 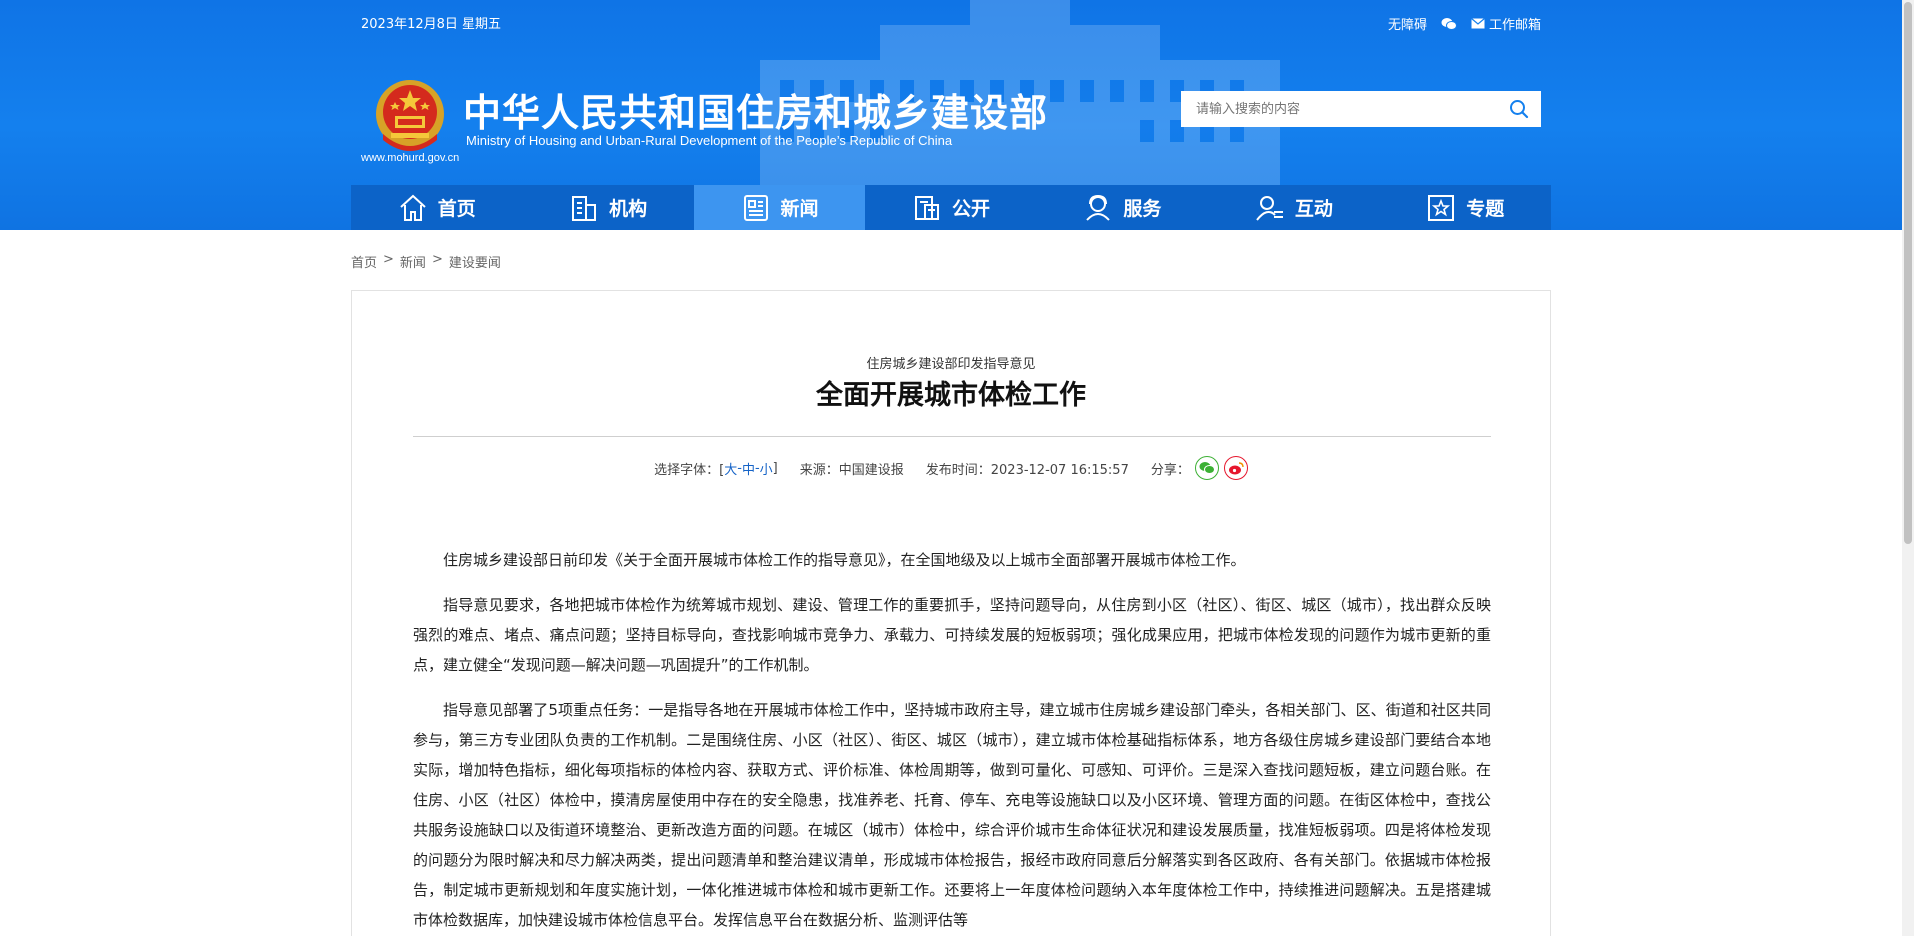 I want to click on font-size-selector: 选择字体：[ 大 - 中 - 小 ], so click(x=716, y=468).